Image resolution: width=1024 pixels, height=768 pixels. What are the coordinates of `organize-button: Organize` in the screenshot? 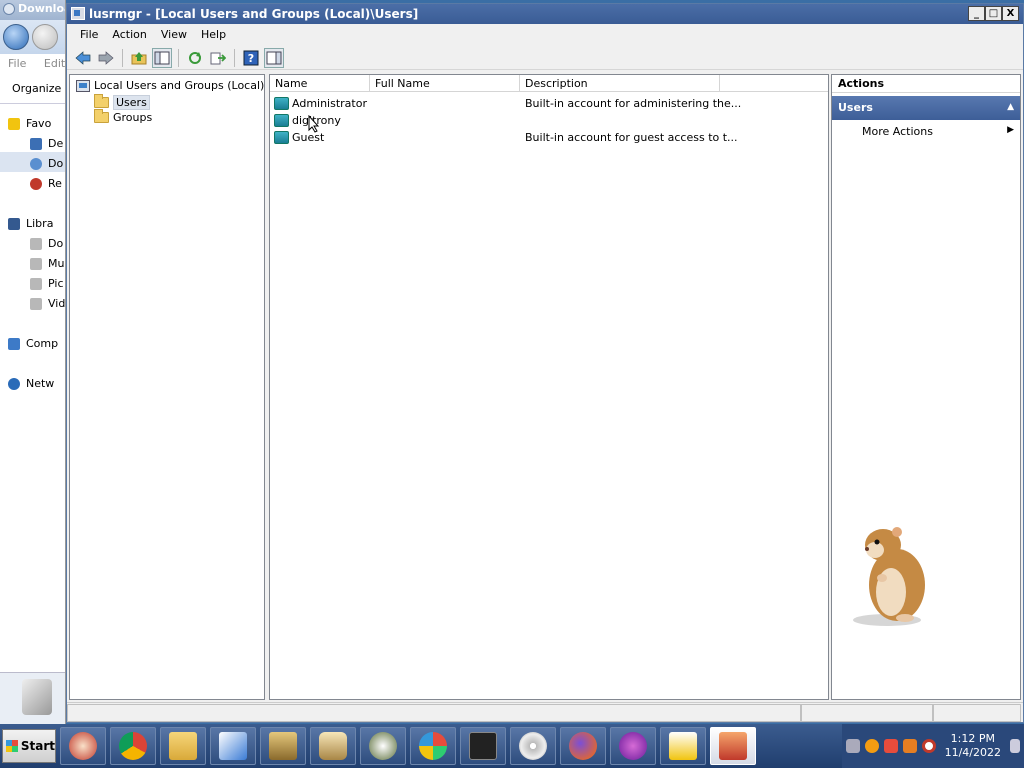 It's located at (32, 89).